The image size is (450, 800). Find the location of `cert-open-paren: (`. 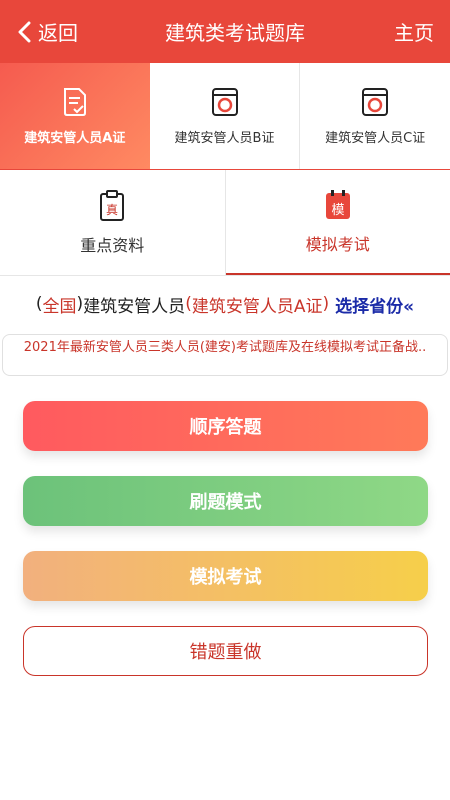

cert-open-paren: ( is located at coordinates (188, 304).